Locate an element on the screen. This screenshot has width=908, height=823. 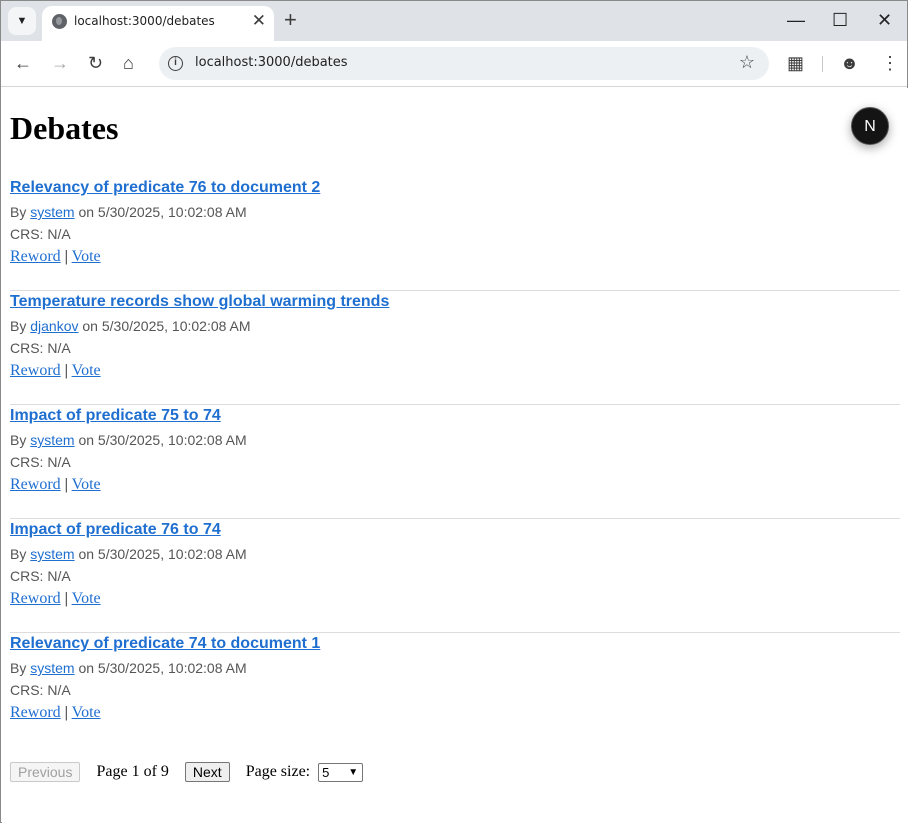
page-size-value: 5 is located at coordinates (326, 772).